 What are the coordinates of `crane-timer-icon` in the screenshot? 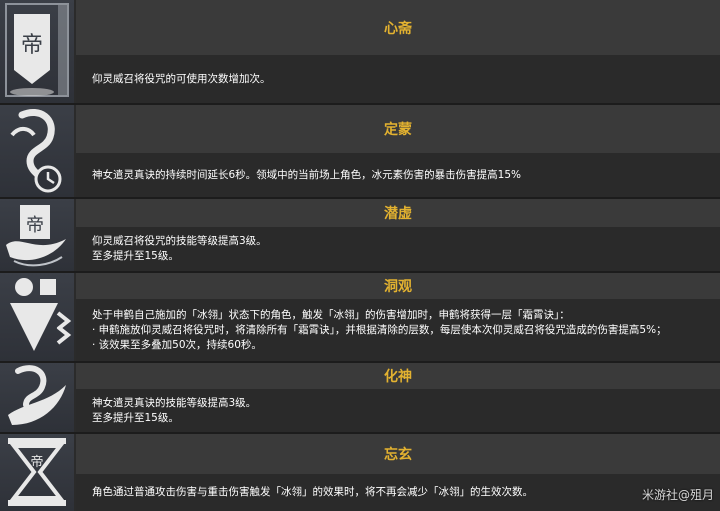 It's located at (37, 151).